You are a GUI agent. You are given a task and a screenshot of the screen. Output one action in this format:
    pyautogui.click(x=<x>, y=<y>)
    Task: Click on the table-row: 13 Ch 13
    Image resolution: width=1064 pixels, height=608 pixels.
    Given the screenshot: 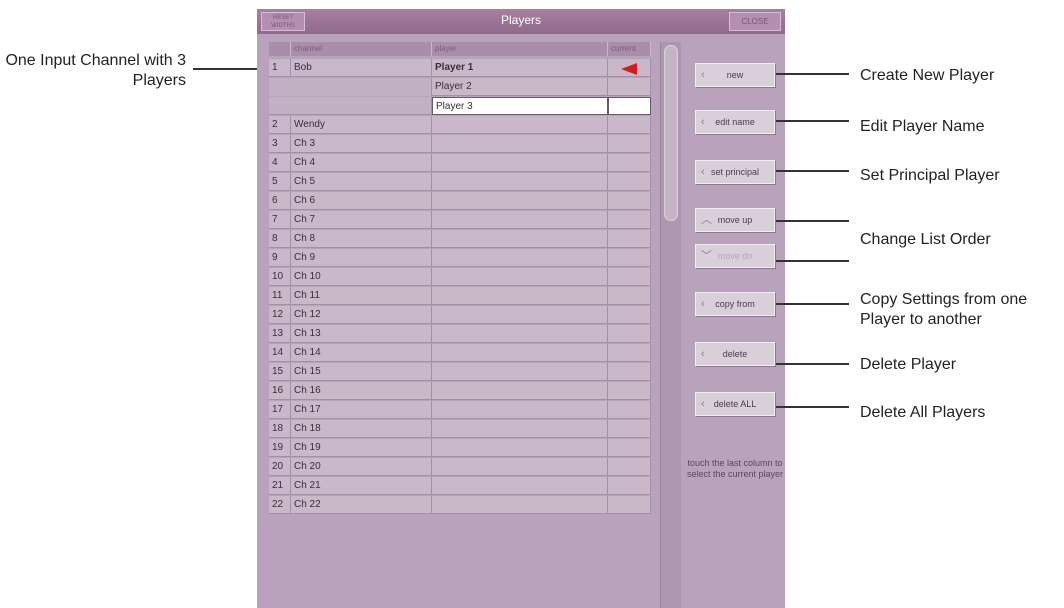 What is the action you would take?
    pyautogui.click(x=460, y=334)
    